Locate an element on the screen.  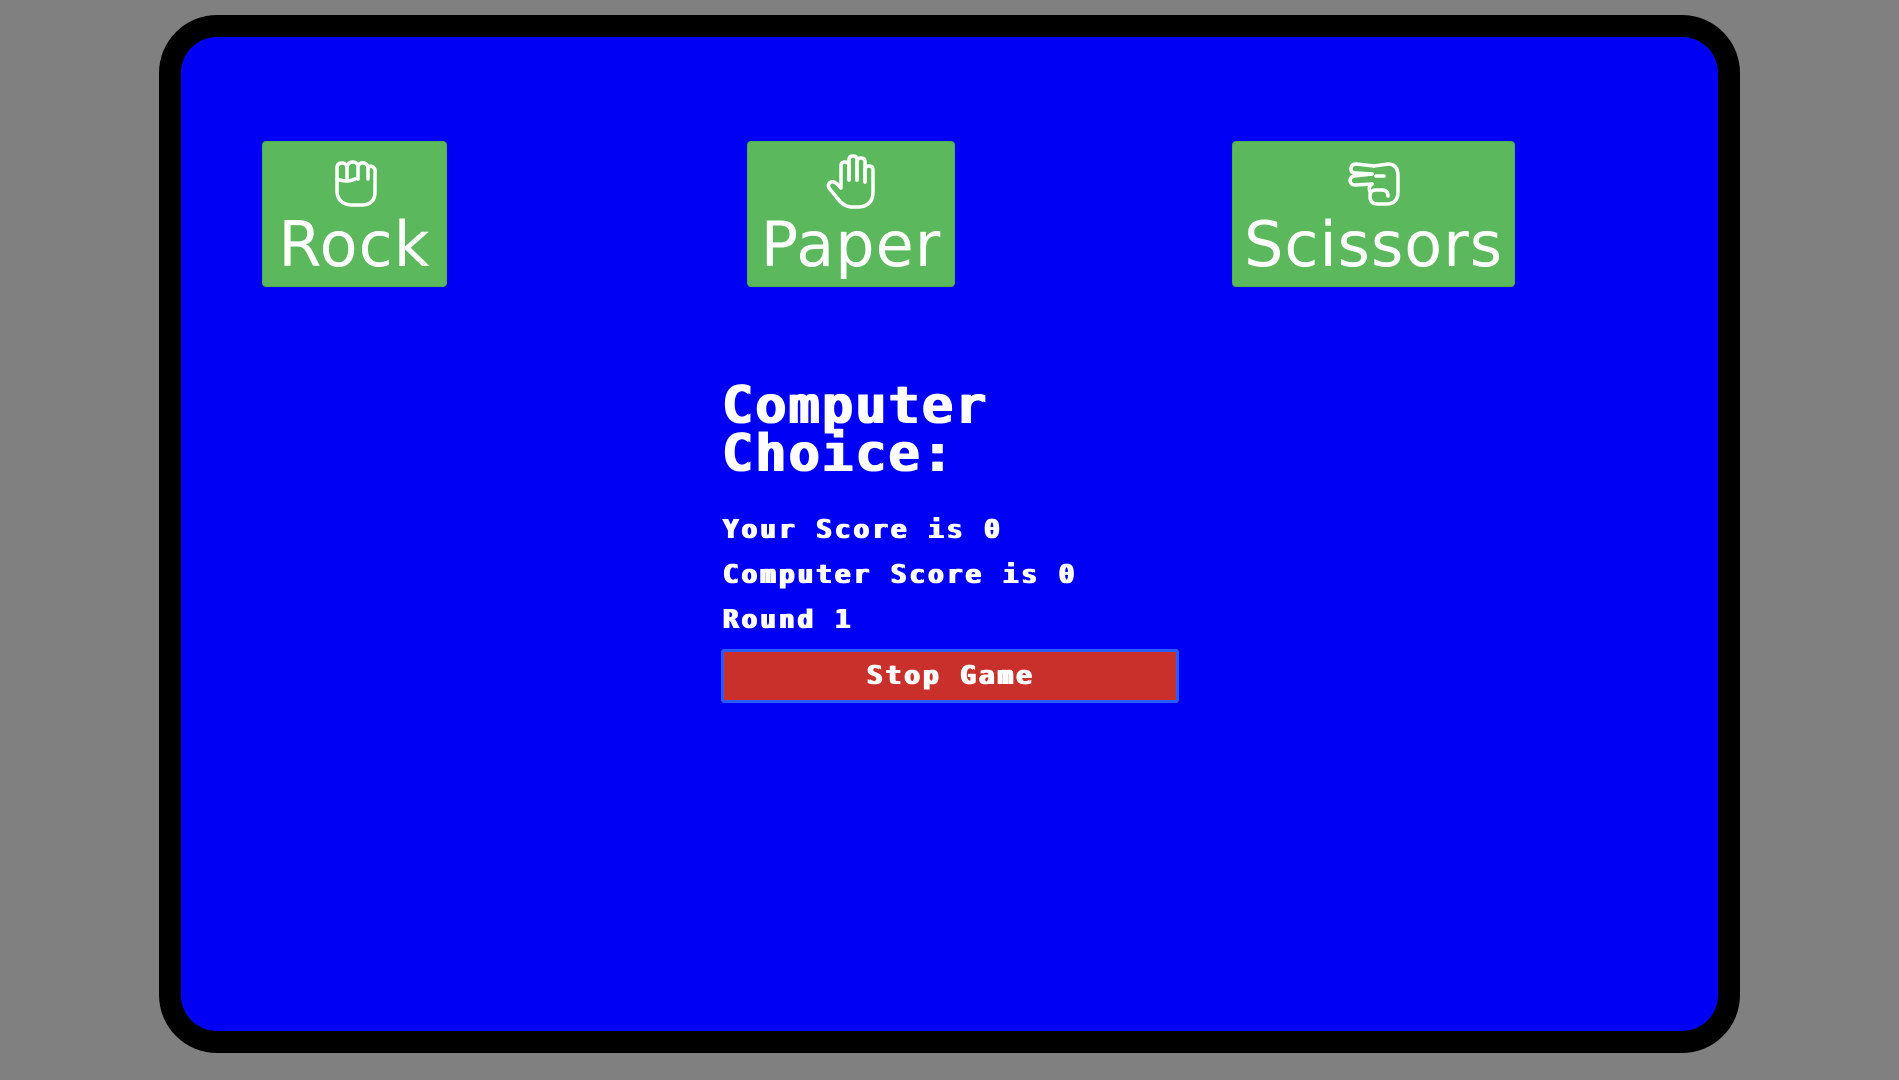
paper-button: Paper is located at coordinates (851, 214).